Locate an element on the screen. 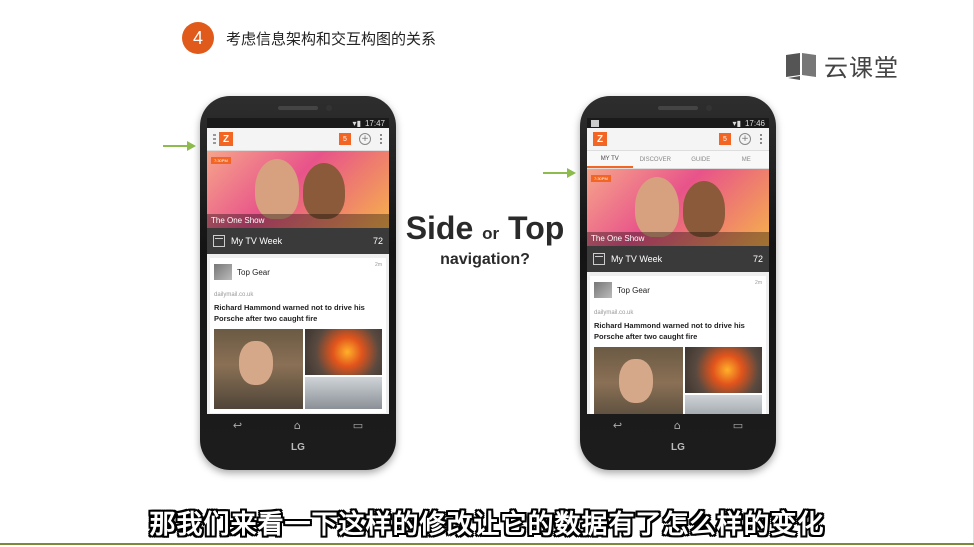 The image size is (974, 547). status-bar: ▾▮ 17:46 is located at coordinates (678, 123).